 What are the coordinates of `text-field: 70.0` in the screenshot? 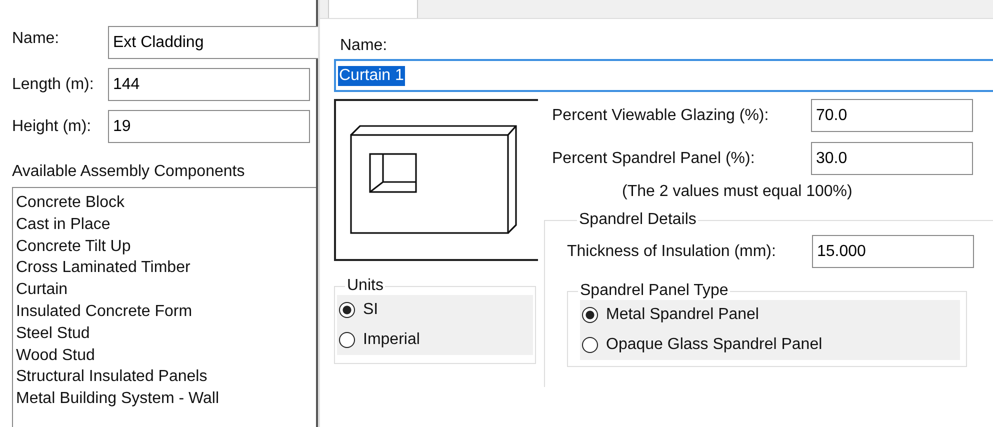 It's located at (892, 115).